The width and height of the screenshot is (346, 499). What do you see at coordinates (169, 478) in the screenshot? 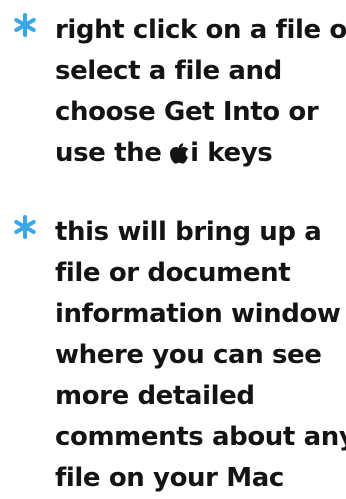
I see `text-line: file on your Mac` at bounding box center [169, 478].